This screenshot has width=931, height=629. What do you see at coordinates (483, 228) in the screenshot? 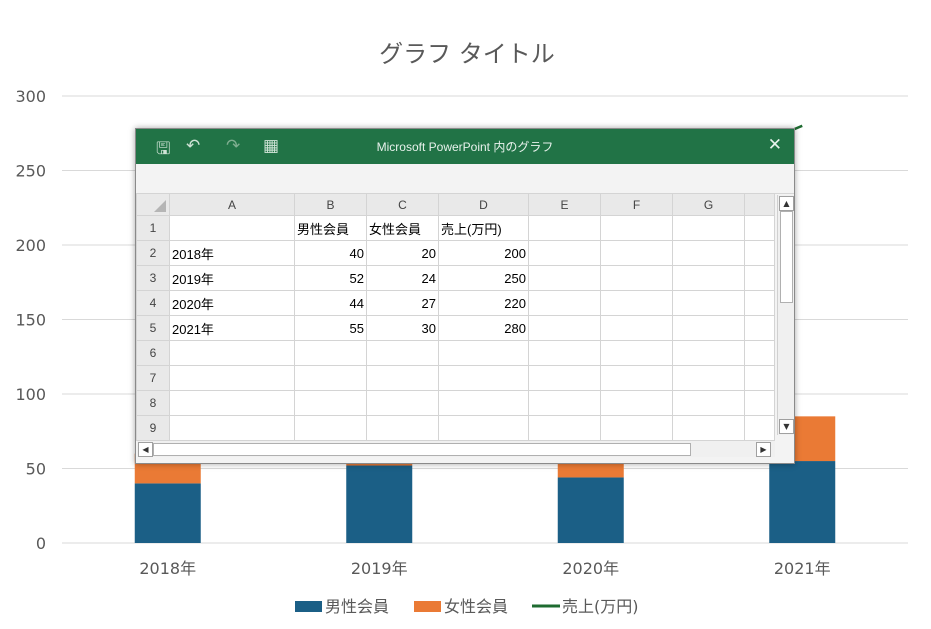
I see `cell: 売上(万円)` at bounding box center [483, 228].